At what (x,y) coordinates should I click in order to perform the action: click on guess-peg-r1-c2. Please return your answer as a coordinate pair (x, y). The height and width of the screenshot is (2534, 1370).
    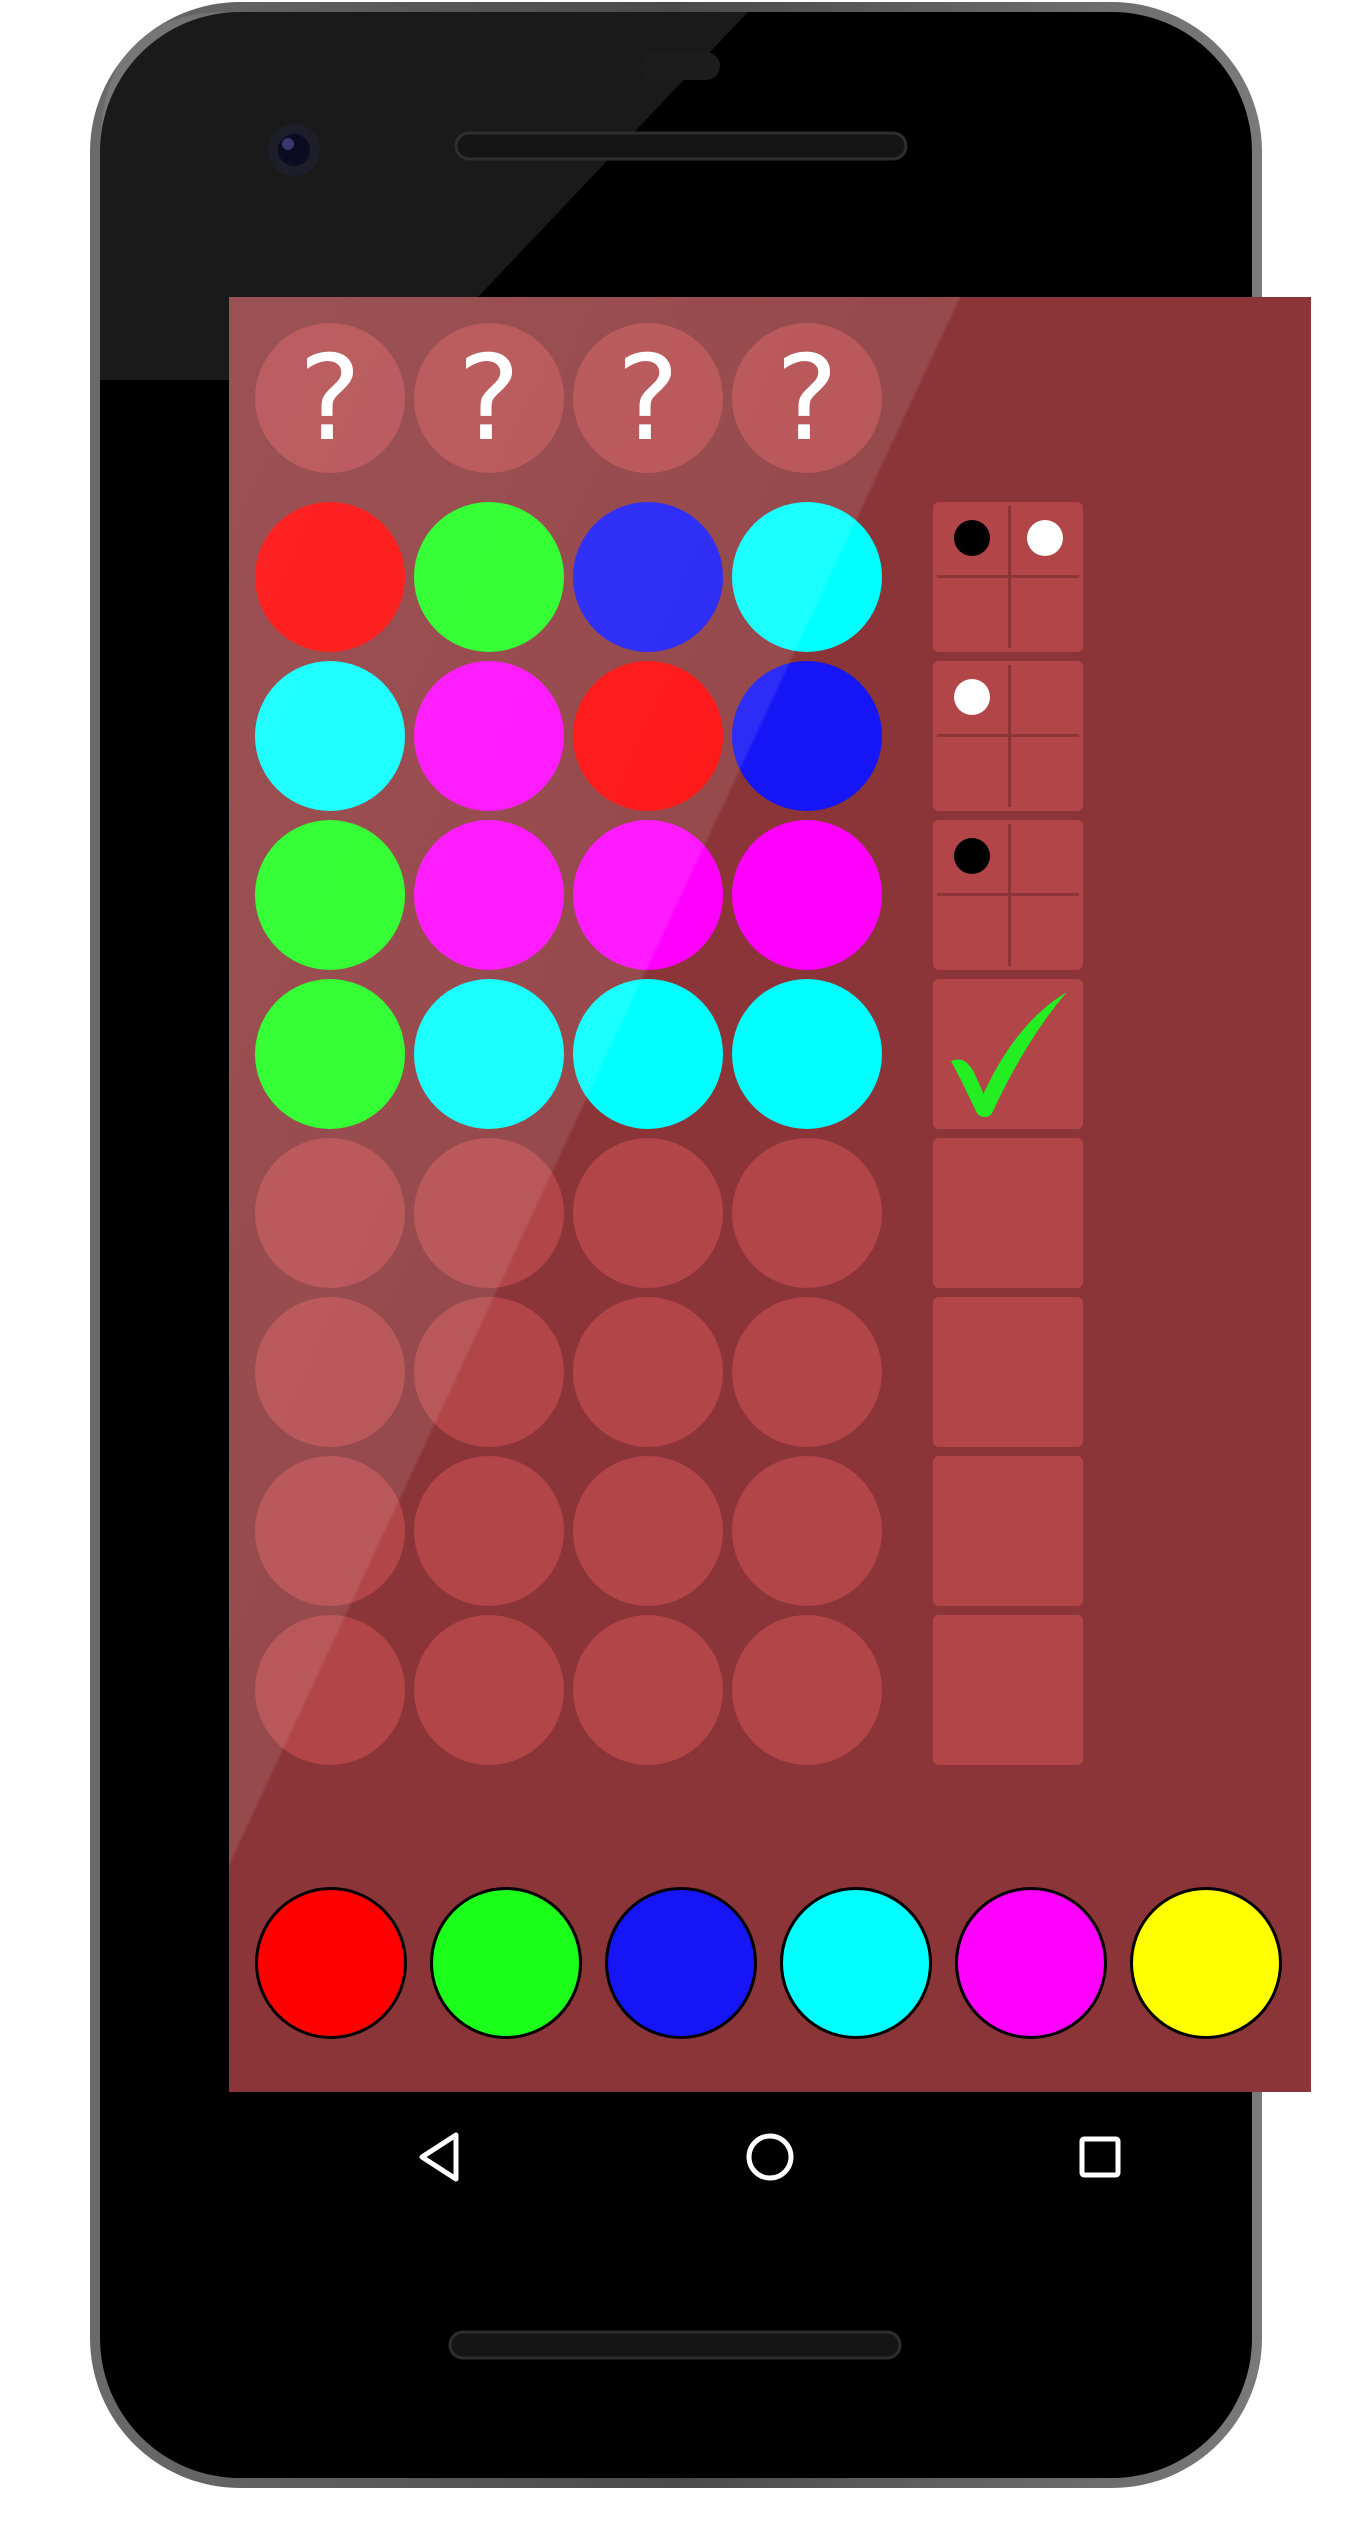
    Looking at the image, I should click on (489, 577).